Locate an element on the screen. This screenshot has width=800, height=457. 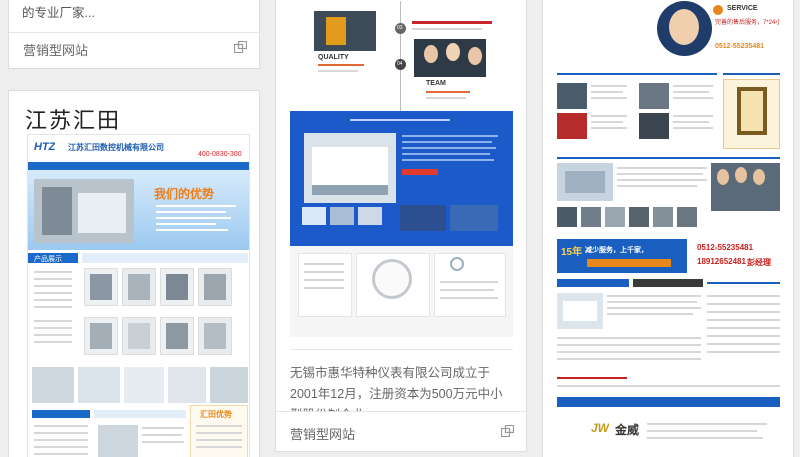
case-title: 江苏汇田 is located at coordinates (73, 120).